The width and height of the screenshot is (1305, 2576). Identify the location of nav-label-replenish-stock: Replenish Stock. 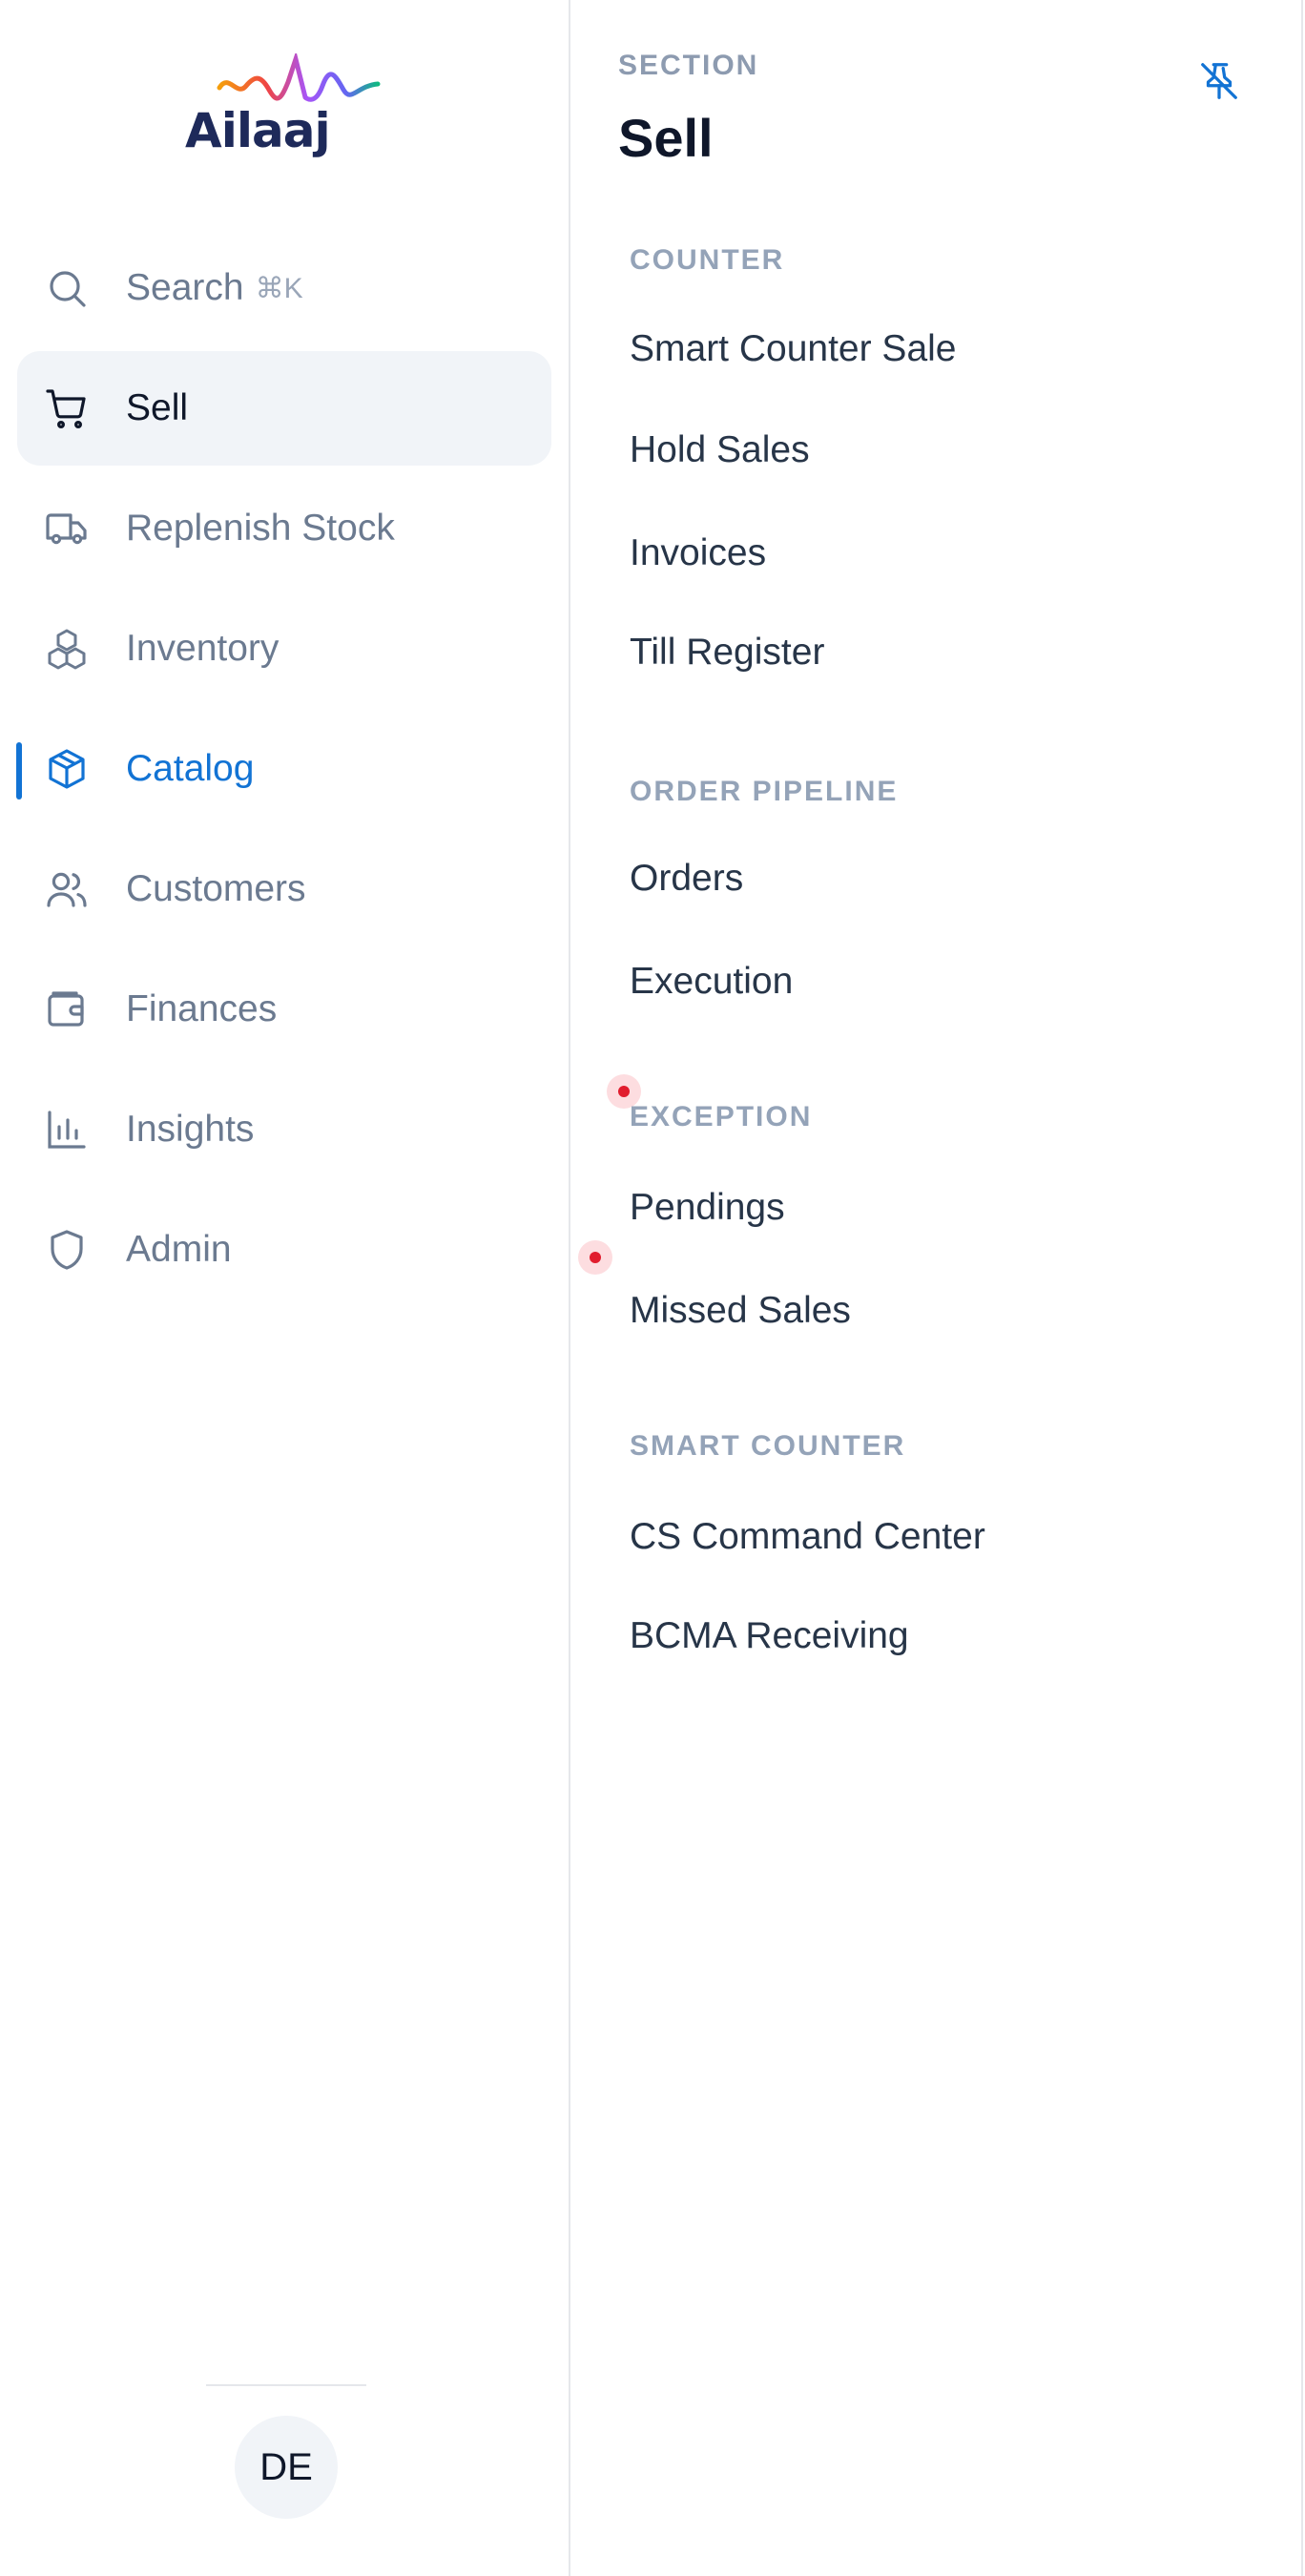
(260, 528).